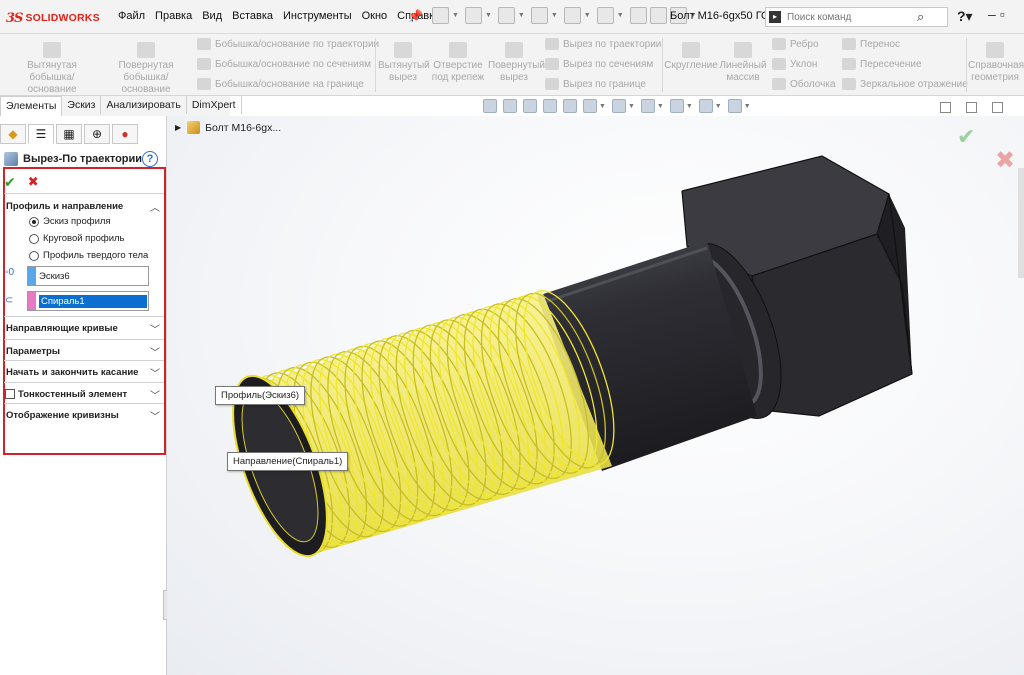 This screenshot has height=675, width=1024. Describe the element at coordinates (587, 15) in the screenshot. I see `undo-dropdown-icon: ▼` at that location.